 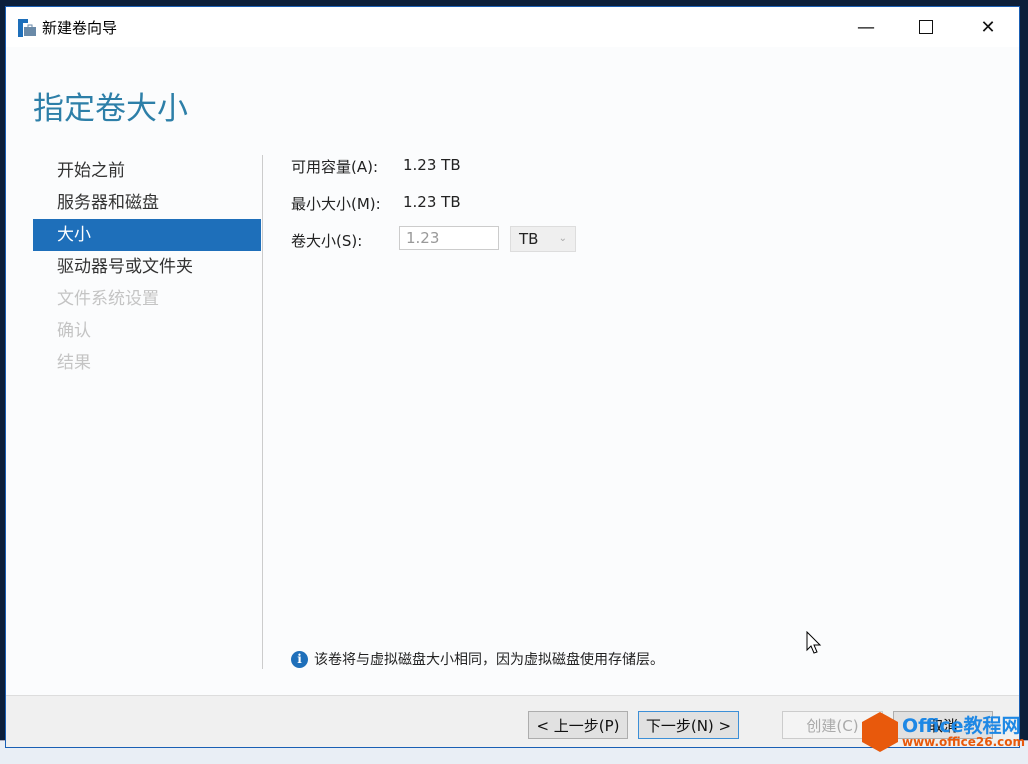 What do you see at coordinates (27, 28) in the screenshot?
I see `volume-wizard-icon` at bounding box center [27, 28].